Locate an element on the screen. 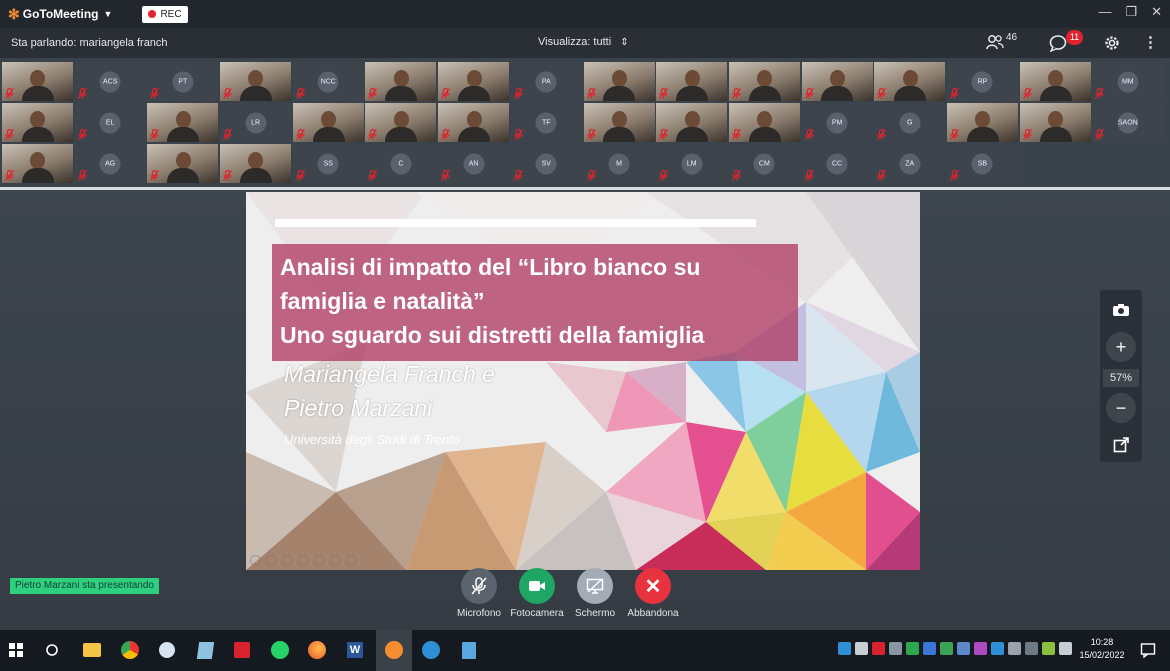 This screenshot has height=671, width=1170. zoom-in-icon: + is located at coordinates (1121, 347).